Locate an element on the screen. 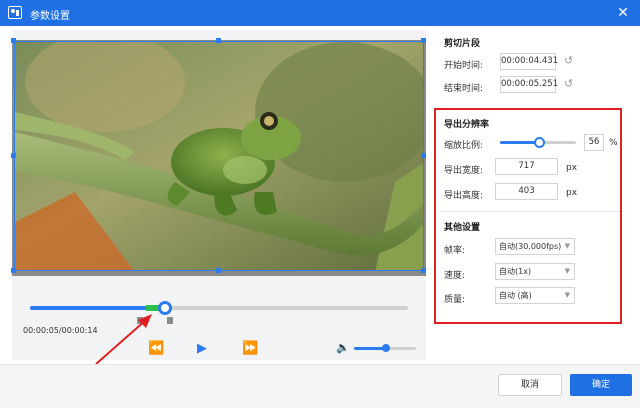  height-label: 导出高度: is located at coordinates (464, 196).